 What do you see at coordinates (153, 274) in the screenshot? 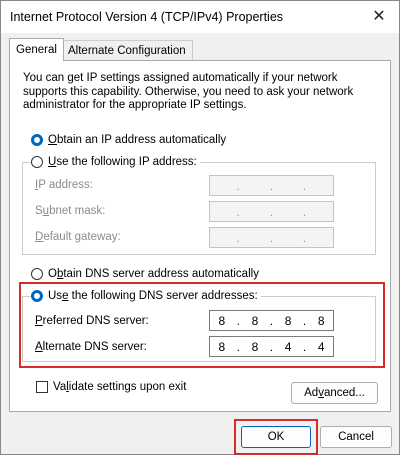
I see `obtain-dns-automatically-label: Obtain DNS server address automatically` at bounding box center [153, 274].